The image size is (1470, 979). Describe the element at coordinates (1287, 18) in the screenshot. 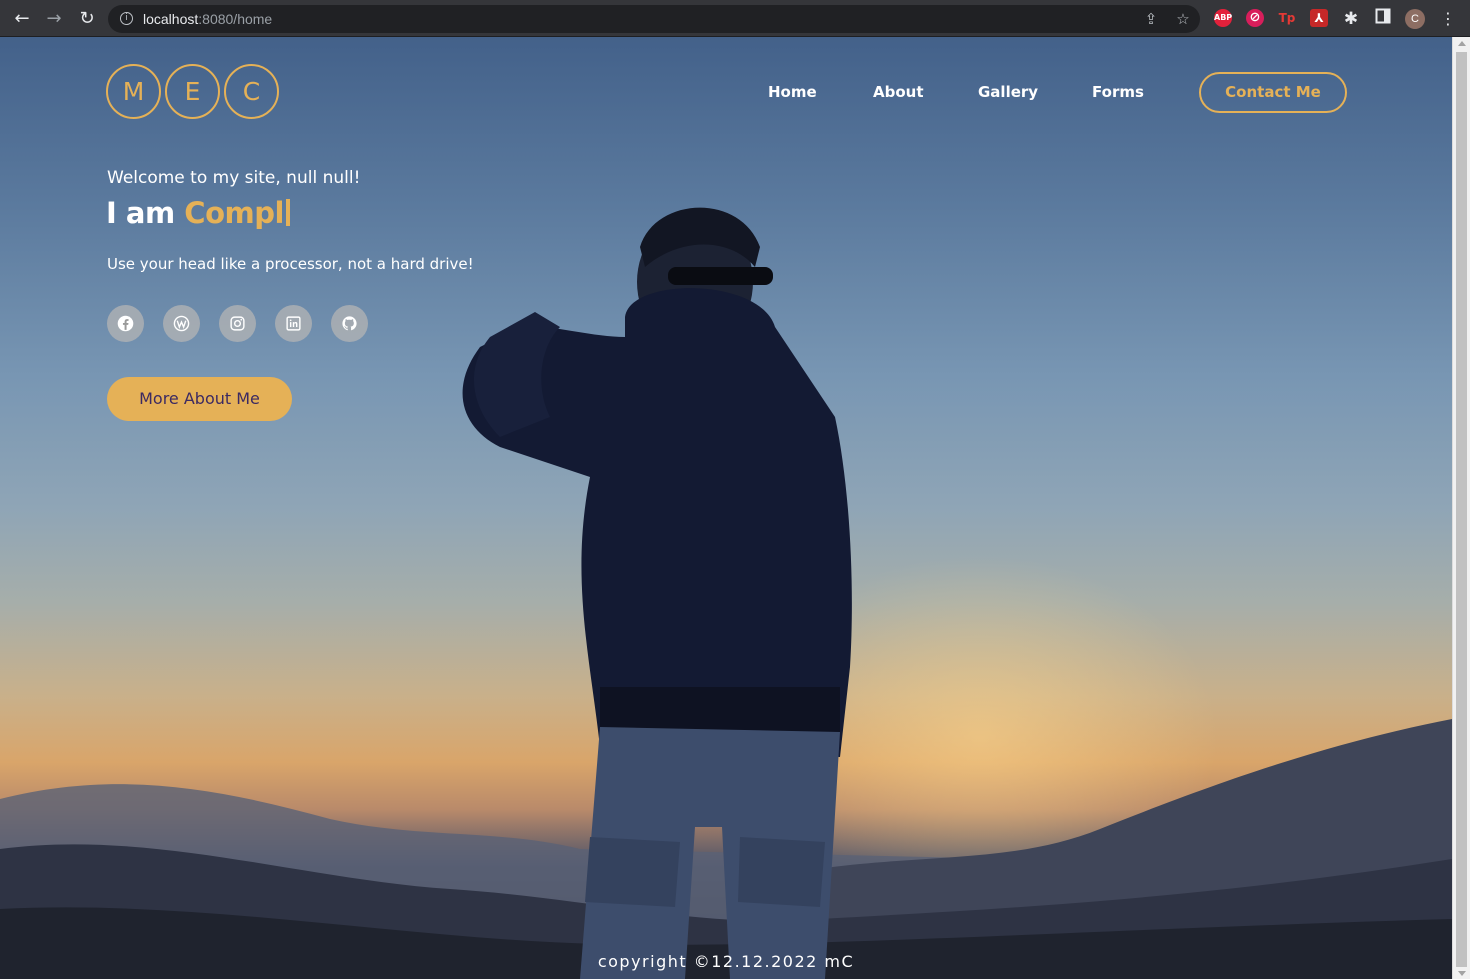

I see `tp-icon: Tp` at that location.